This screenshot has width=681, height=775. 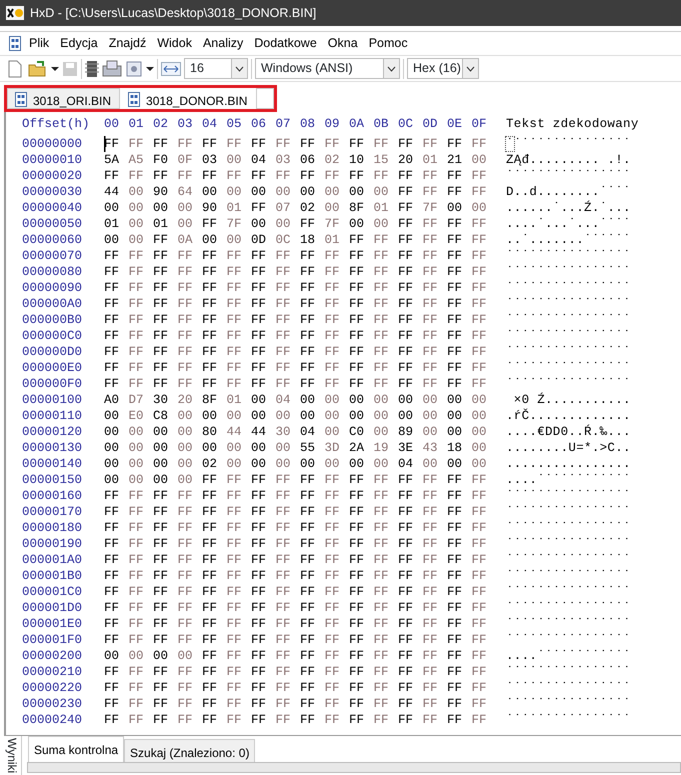 What do you see at coordinates (343, 43) in the screenshot?
I see `menu-item: Okna` at bounding box center [343, 43].